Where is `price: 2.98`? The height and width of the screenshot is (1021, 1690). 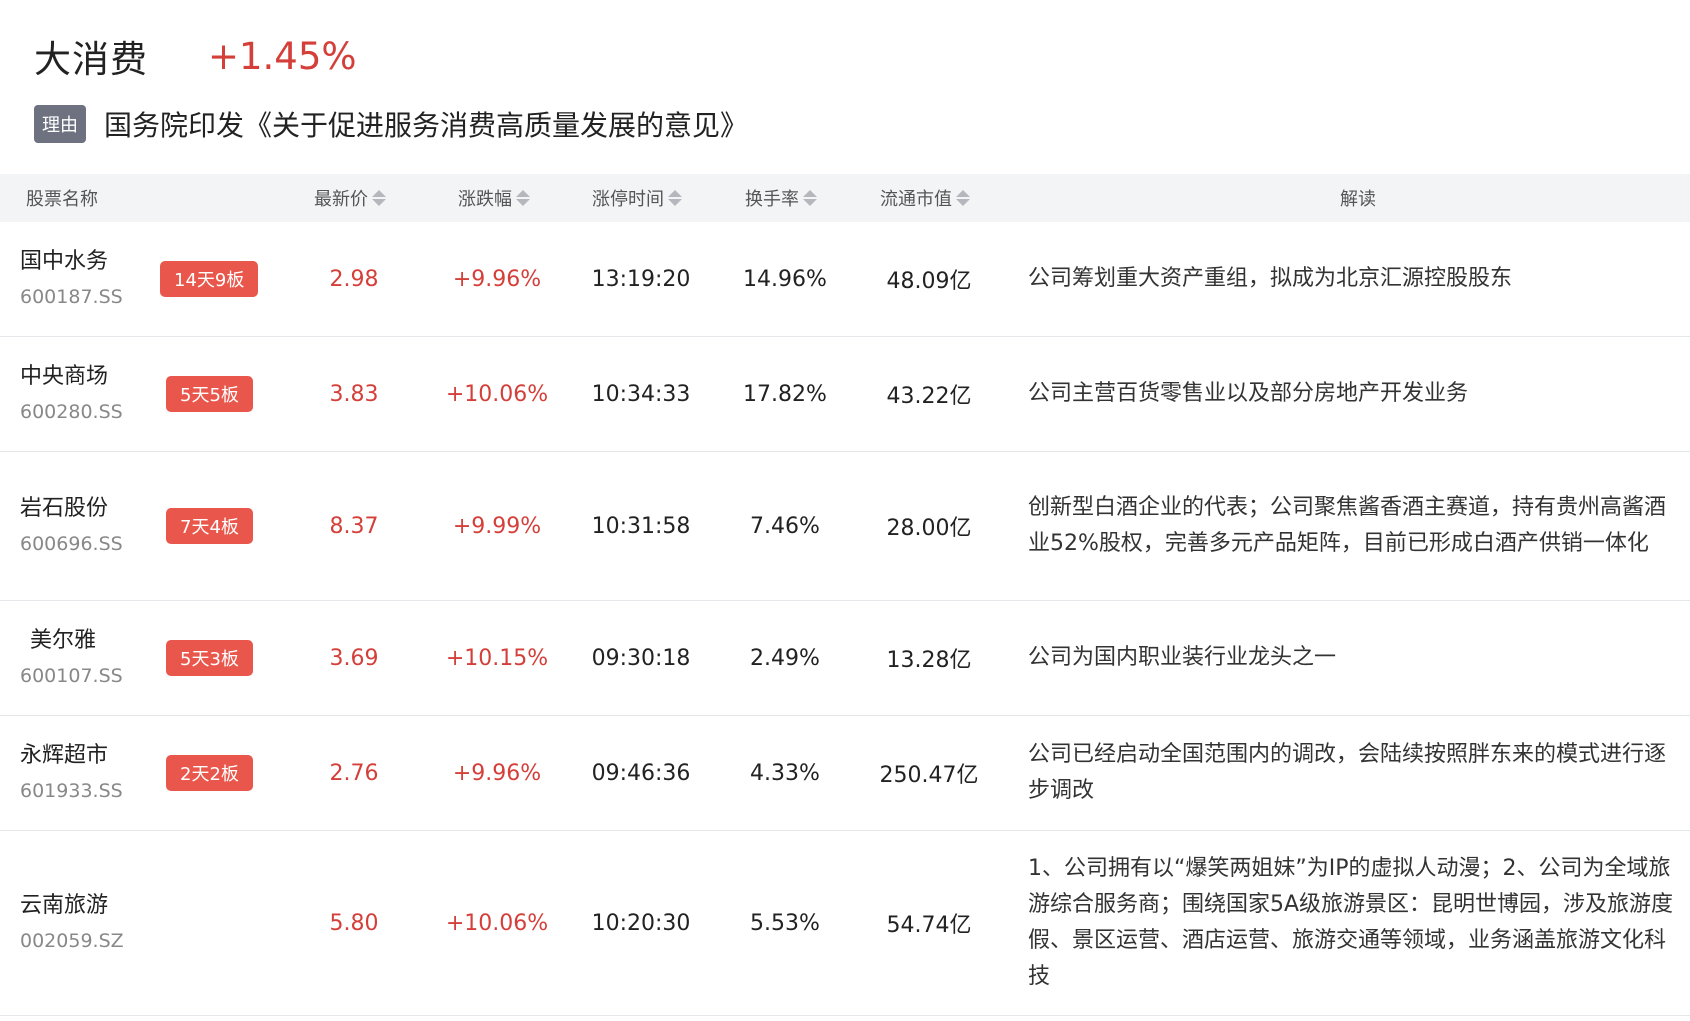 price: 2.98 is located at coordinates (354, 279).